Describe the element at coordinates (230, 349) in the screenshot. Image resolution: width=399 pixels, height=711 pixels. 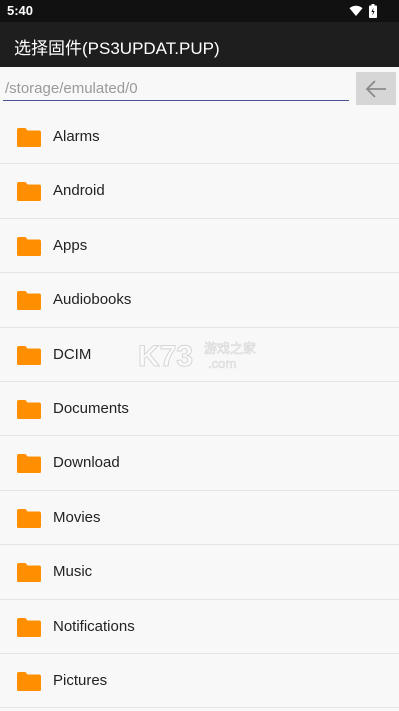
I see `watermark-text: 游戏之家` at that location.